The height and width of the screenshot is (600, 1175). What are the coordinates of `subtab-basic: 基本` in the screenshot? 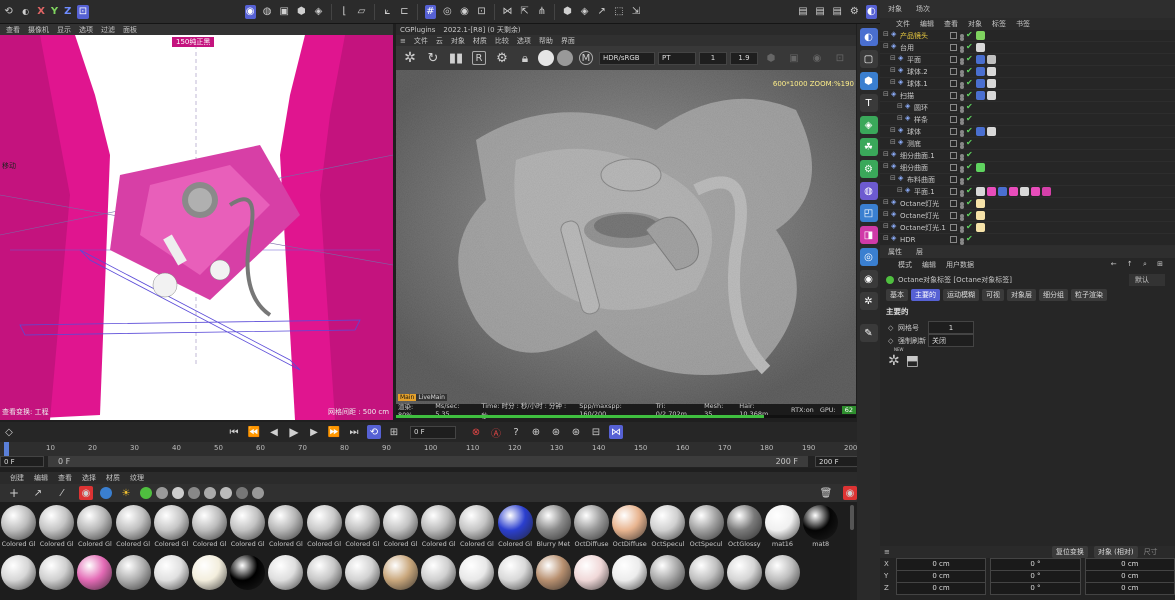 It's located at (897, 295).